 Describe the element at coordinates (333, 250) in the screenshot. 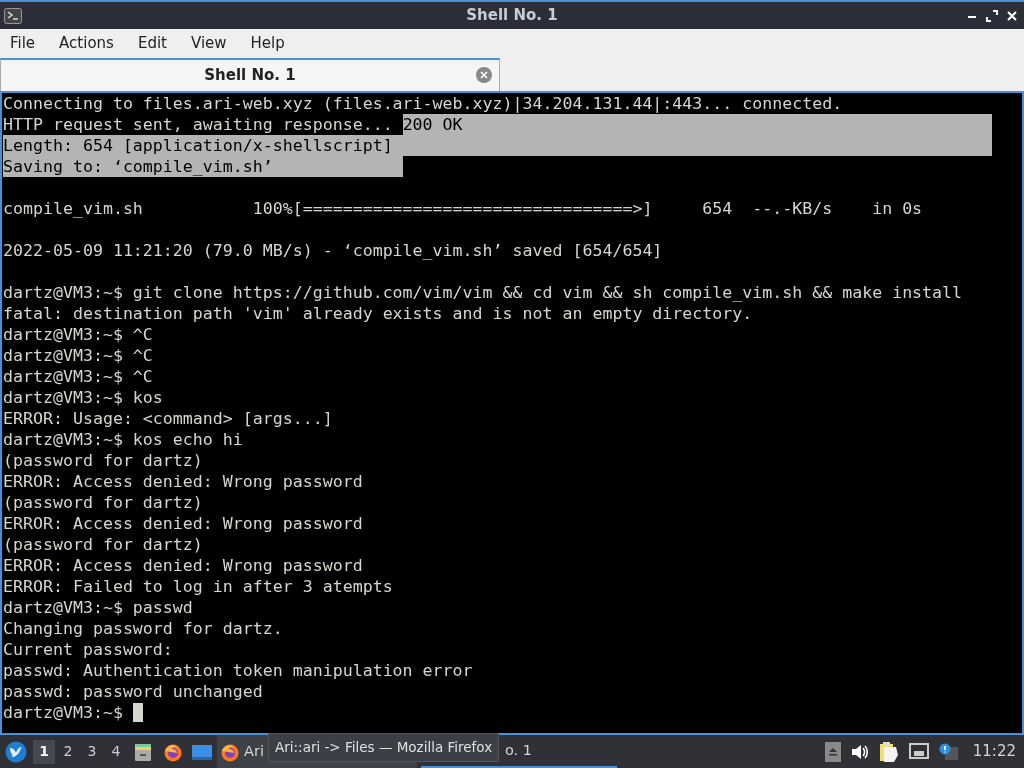

I see `terminal-line: 2022-05-09 11:21:20 (79.0 MB/s) - ‘compile_vim.sh’ saved [654/654]` at that location.